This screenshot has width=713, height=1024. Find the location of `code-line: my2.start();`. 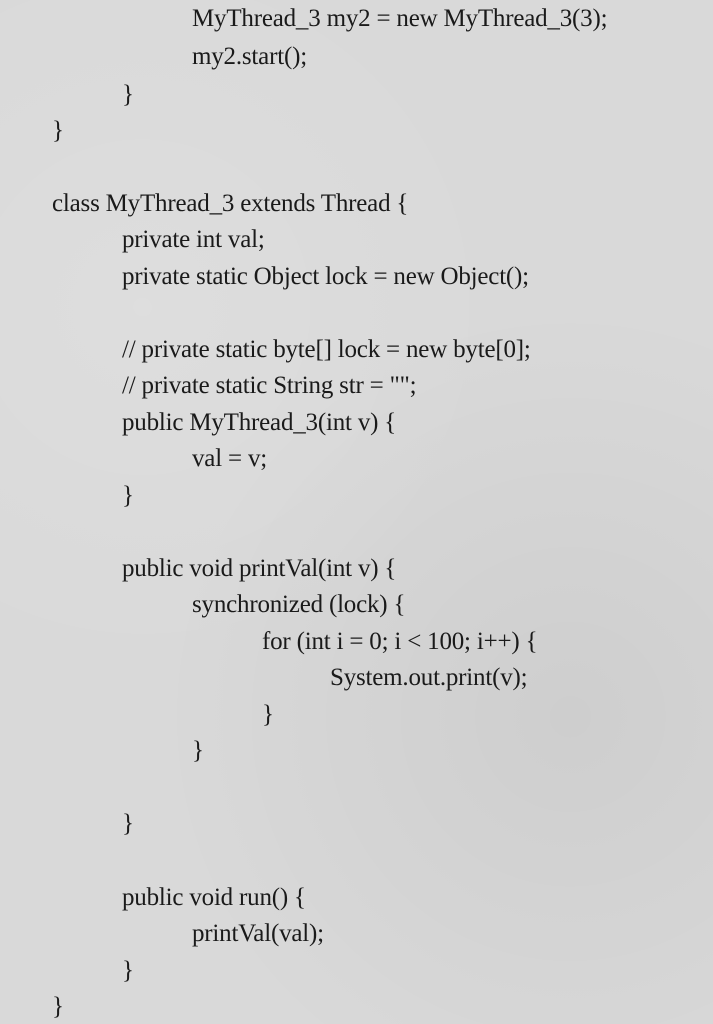

code-line: my2.start(); is located at coordinates (249, 56).